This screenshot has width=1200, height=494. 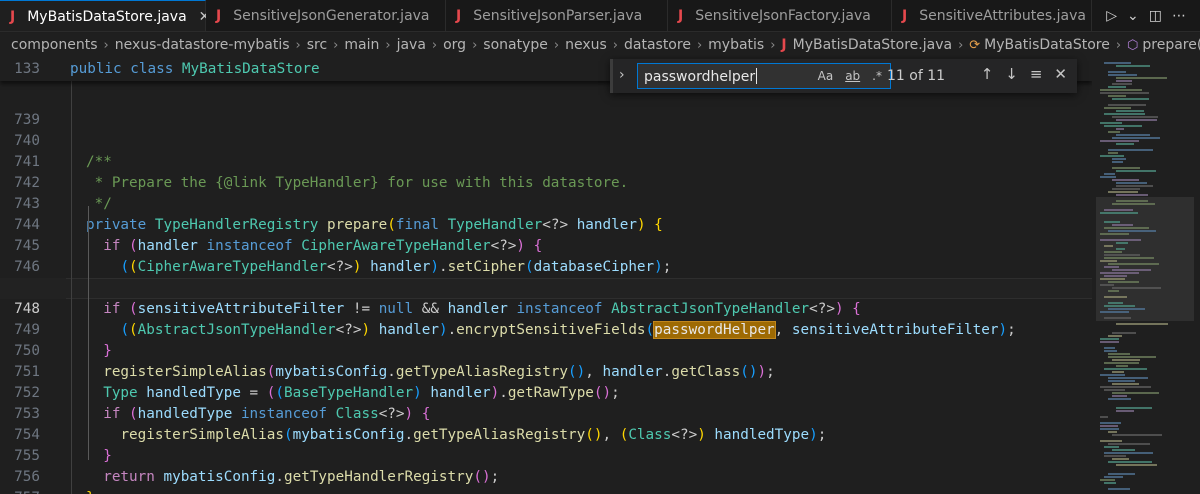 What do you see at coordinates (557, 15) in the screenshot?
I see `tab-sensitivejsonparser: J SensitiveJsonParser.java` at bounding box center [557, 15].